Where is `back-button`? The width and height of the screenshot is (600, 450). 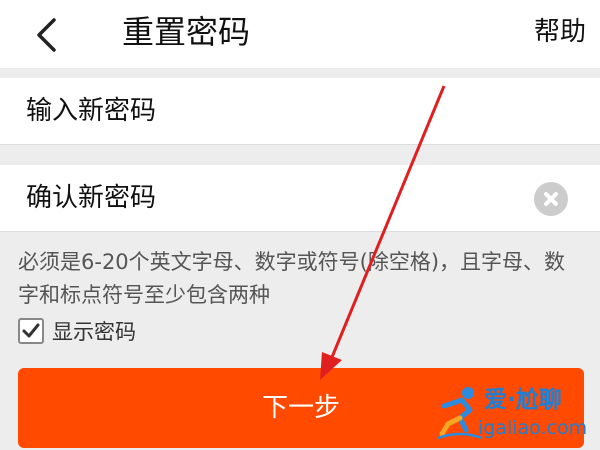
back-button is located at coordinates (46, 34).